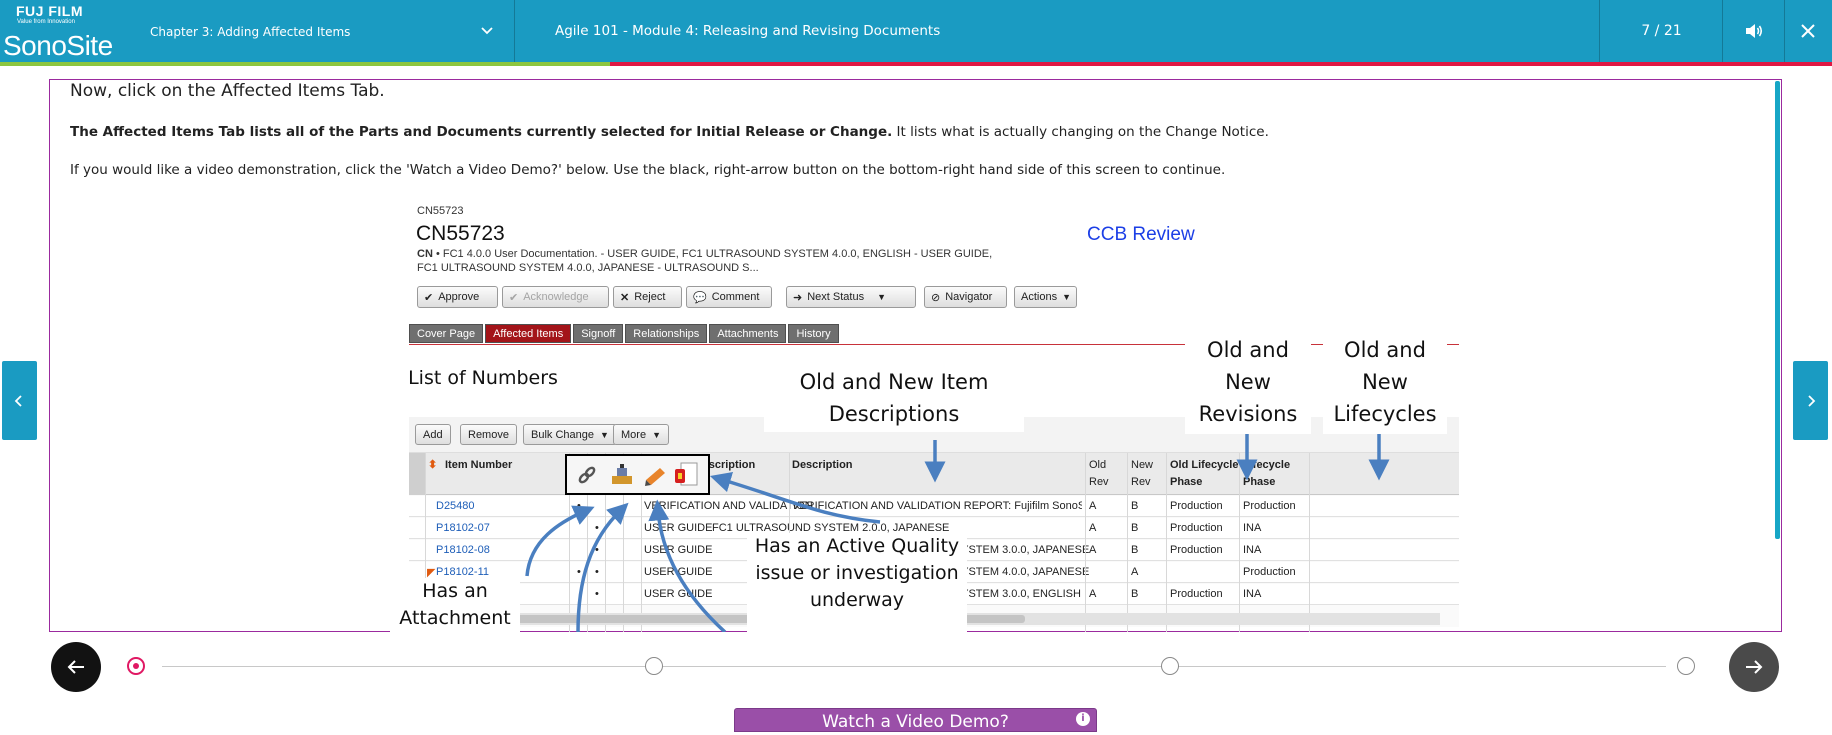  What do you see at coordinates (957, 533) in the screenshot?
I see `callout-arrows` at bounding box center [957, 533].